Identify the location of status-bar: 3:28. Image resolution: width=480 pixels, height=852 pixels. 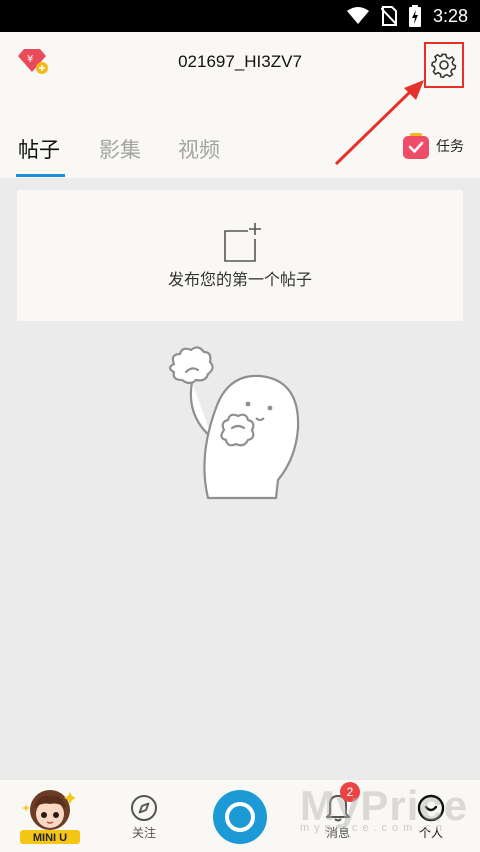
(240, 16).